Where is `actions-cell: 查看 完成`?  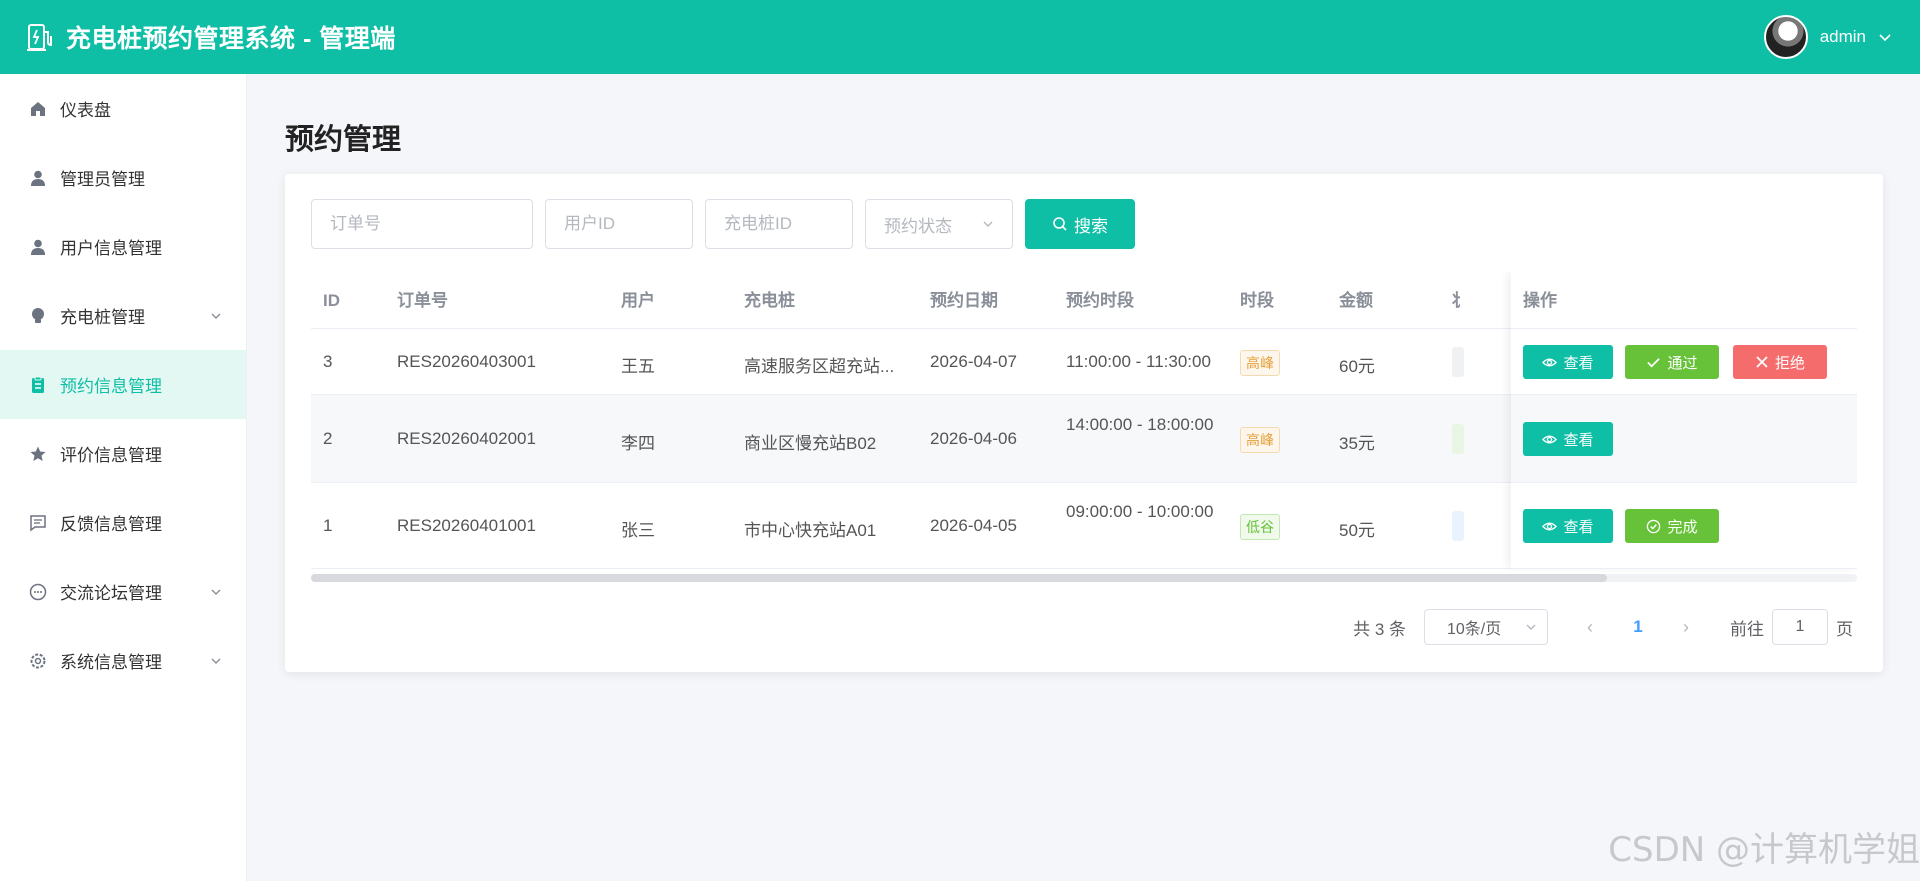
actions-cell: 查看 完成 is located at coordinates (1684, 526).